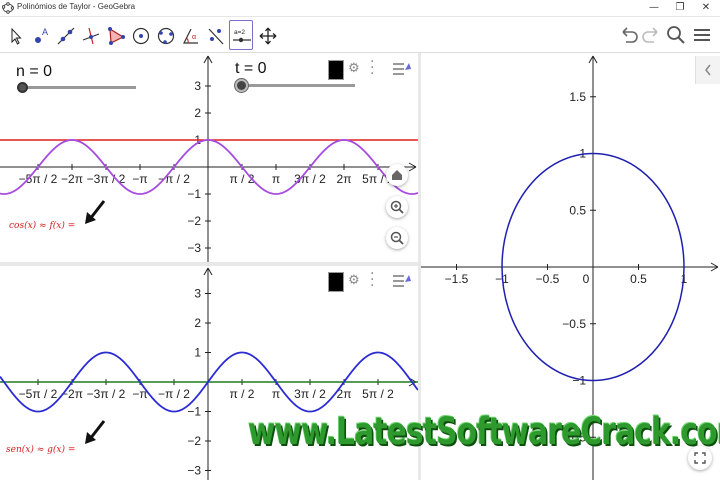  What do you see at coordinates (577, 97) in the screenshot?
I see `g3-y-tick-label: 1.5` at bounding box center [577, 97].